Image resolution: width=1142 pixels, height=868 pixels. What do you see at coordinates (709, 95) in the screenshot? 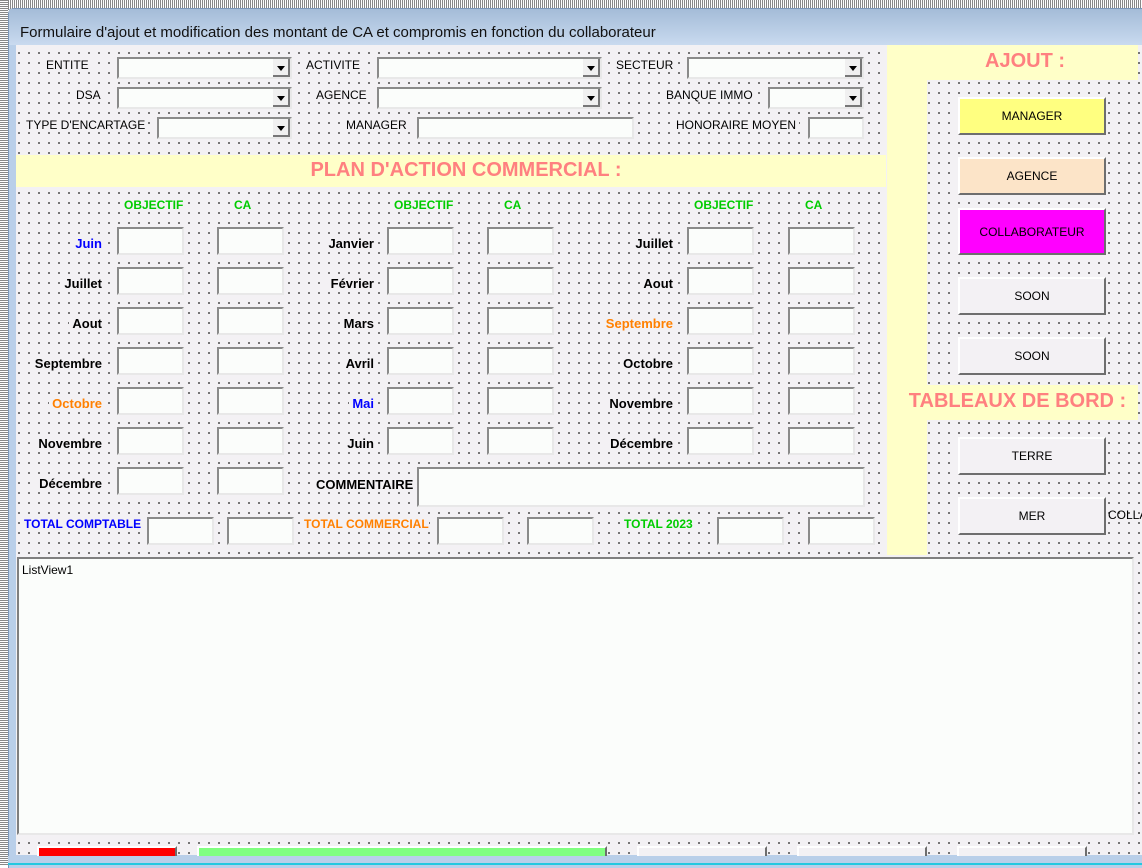
I see `banque-immo-label: BANQUE IMMO` at bounding box center [709, 95].